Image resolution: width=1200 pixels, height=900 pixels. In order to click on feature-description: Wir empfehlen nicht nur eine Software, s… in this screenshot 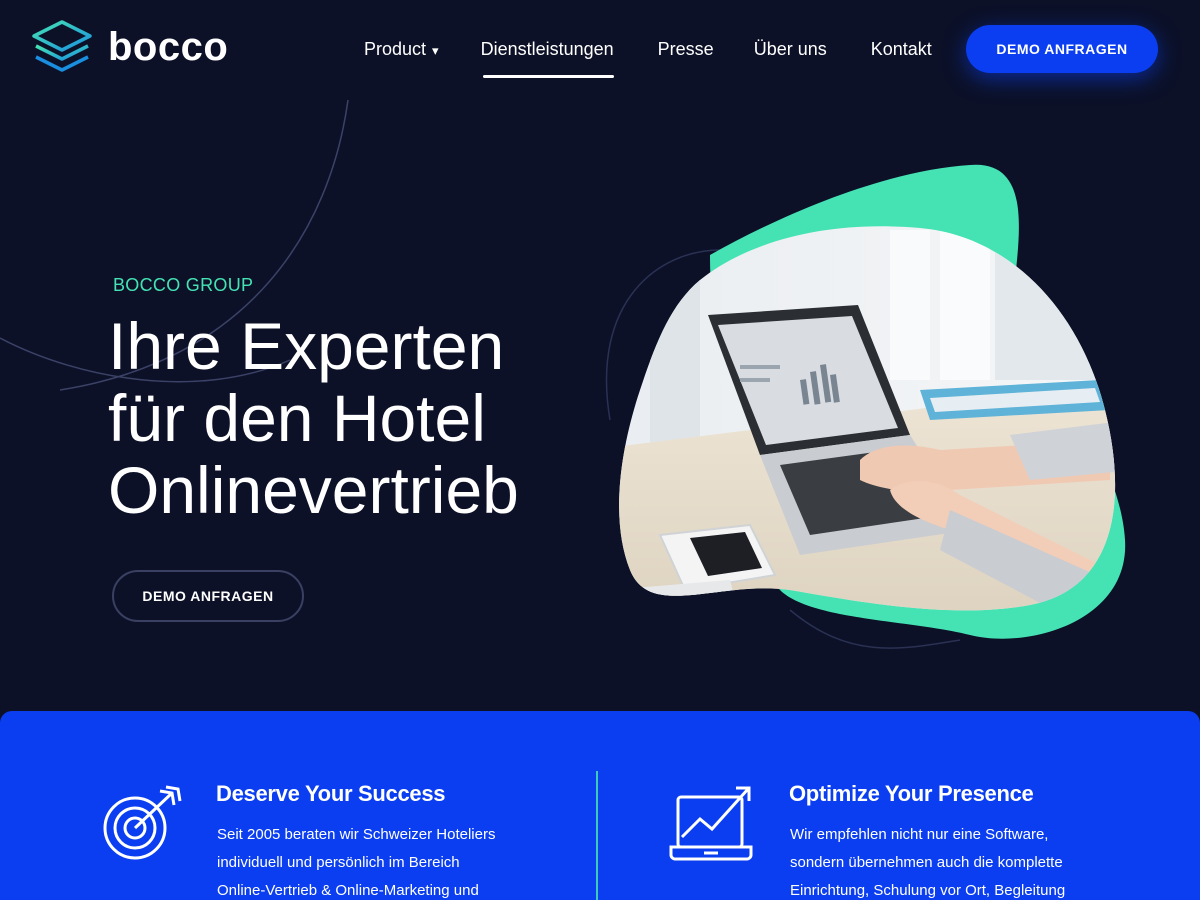, I will do `click(950, 860)`.